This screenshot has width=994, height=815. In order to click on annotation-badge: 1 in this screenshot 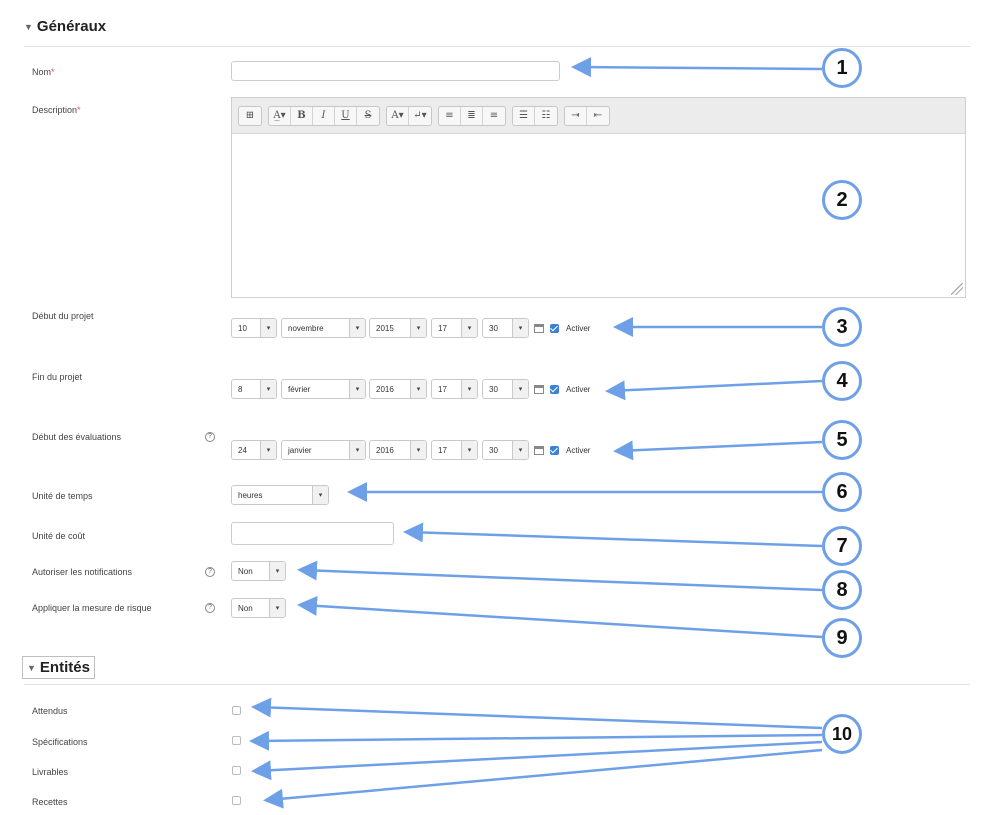, I will do `click(842, 68)`.